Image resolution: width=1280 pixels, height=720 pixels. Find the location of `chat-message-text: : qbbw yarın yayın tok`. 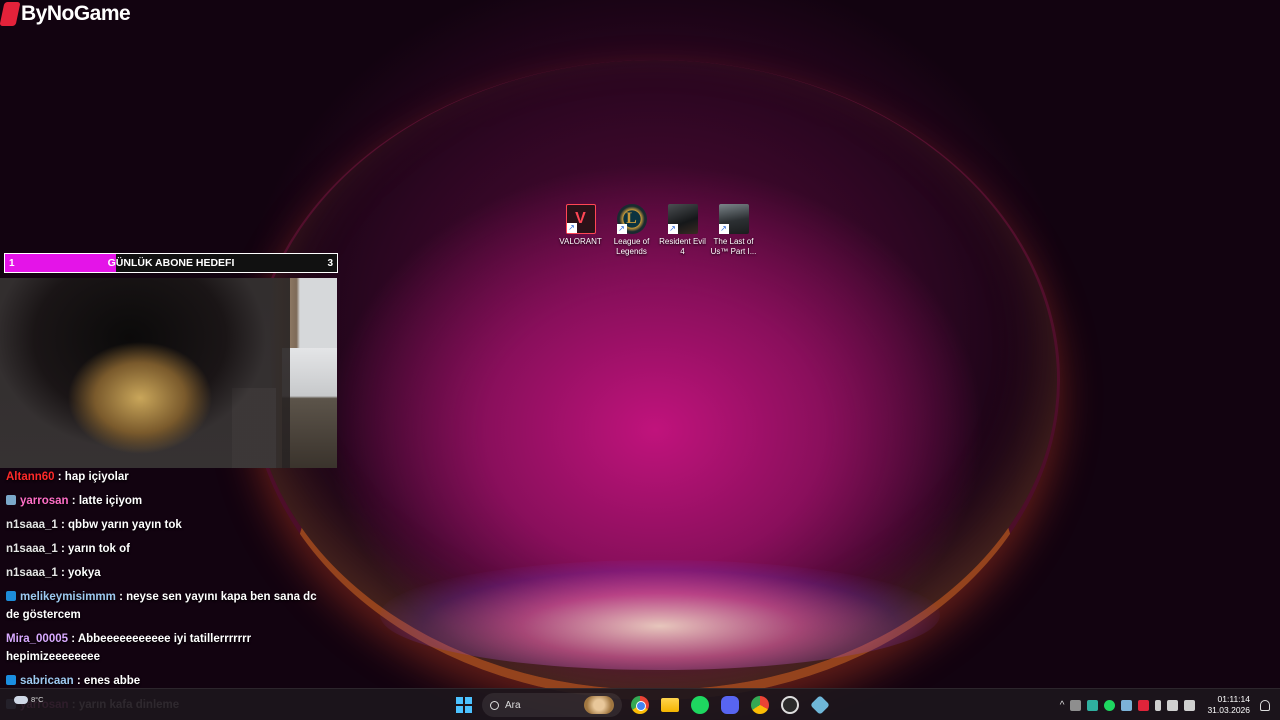

chat-message-text: : qbbw yarın yayın tok is located at coordinates (121, 525).